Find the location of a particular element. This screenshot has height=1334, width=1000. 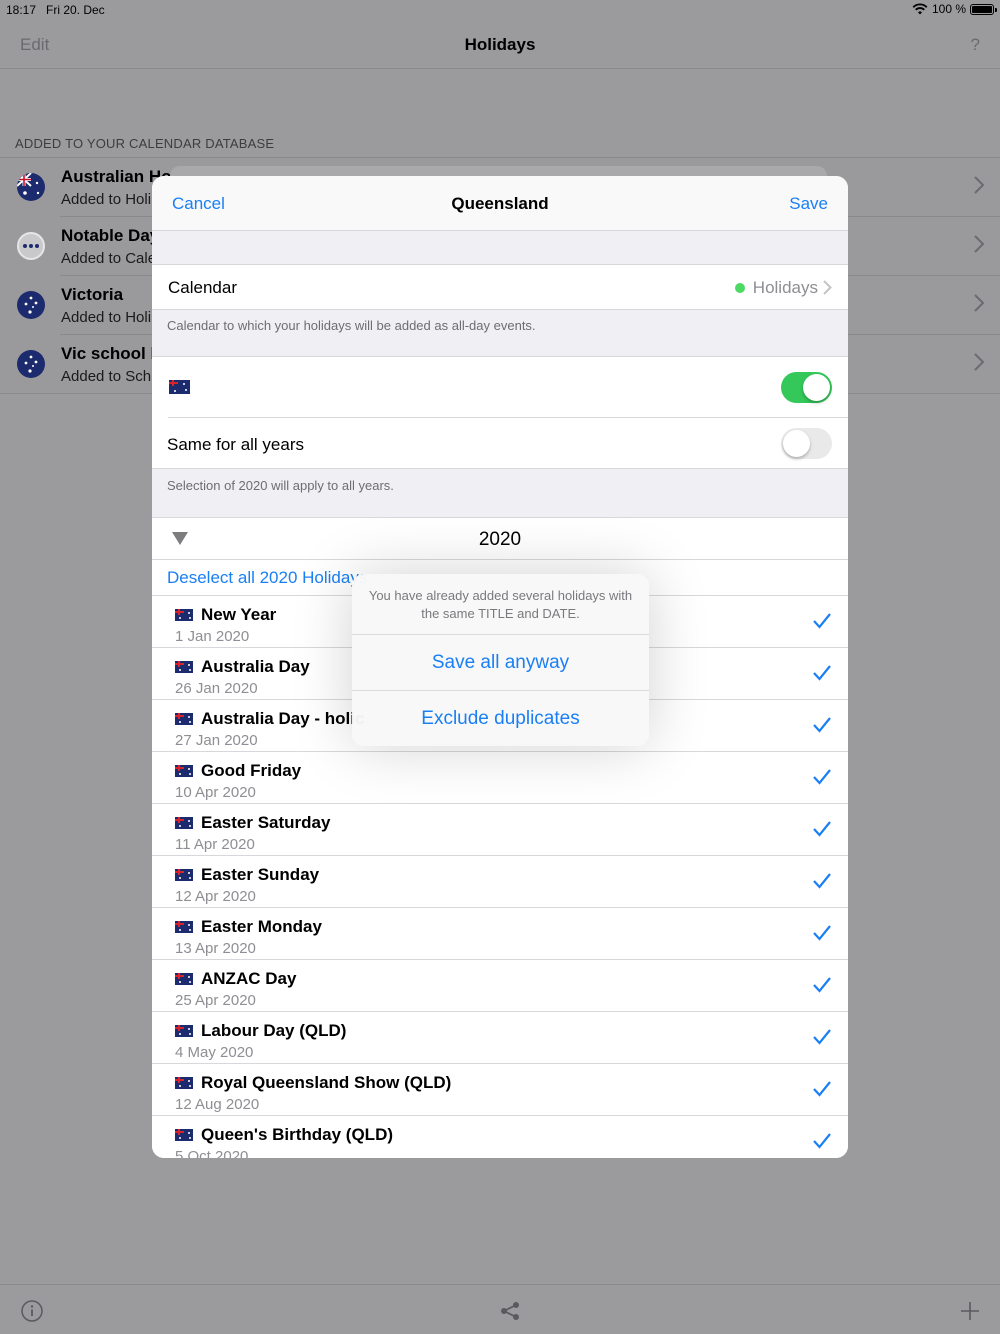

nav-bar: Edit Holidays ? is located at coordinates (500, 45).